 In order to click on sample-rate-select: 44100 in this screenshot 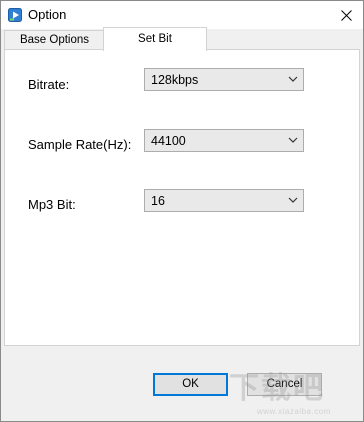, I will do `click(224, 140)`.